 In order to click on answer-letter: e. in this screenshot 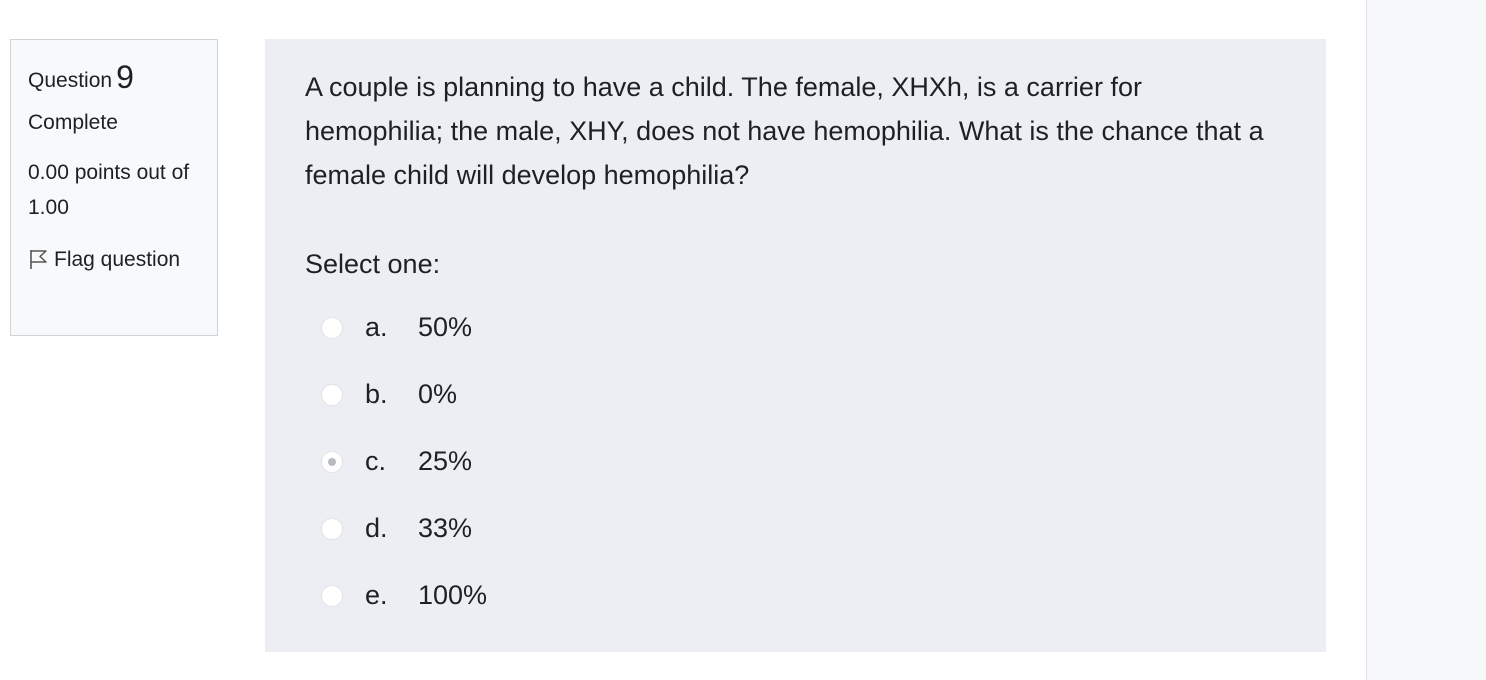, I will do `click(376, 595)`.